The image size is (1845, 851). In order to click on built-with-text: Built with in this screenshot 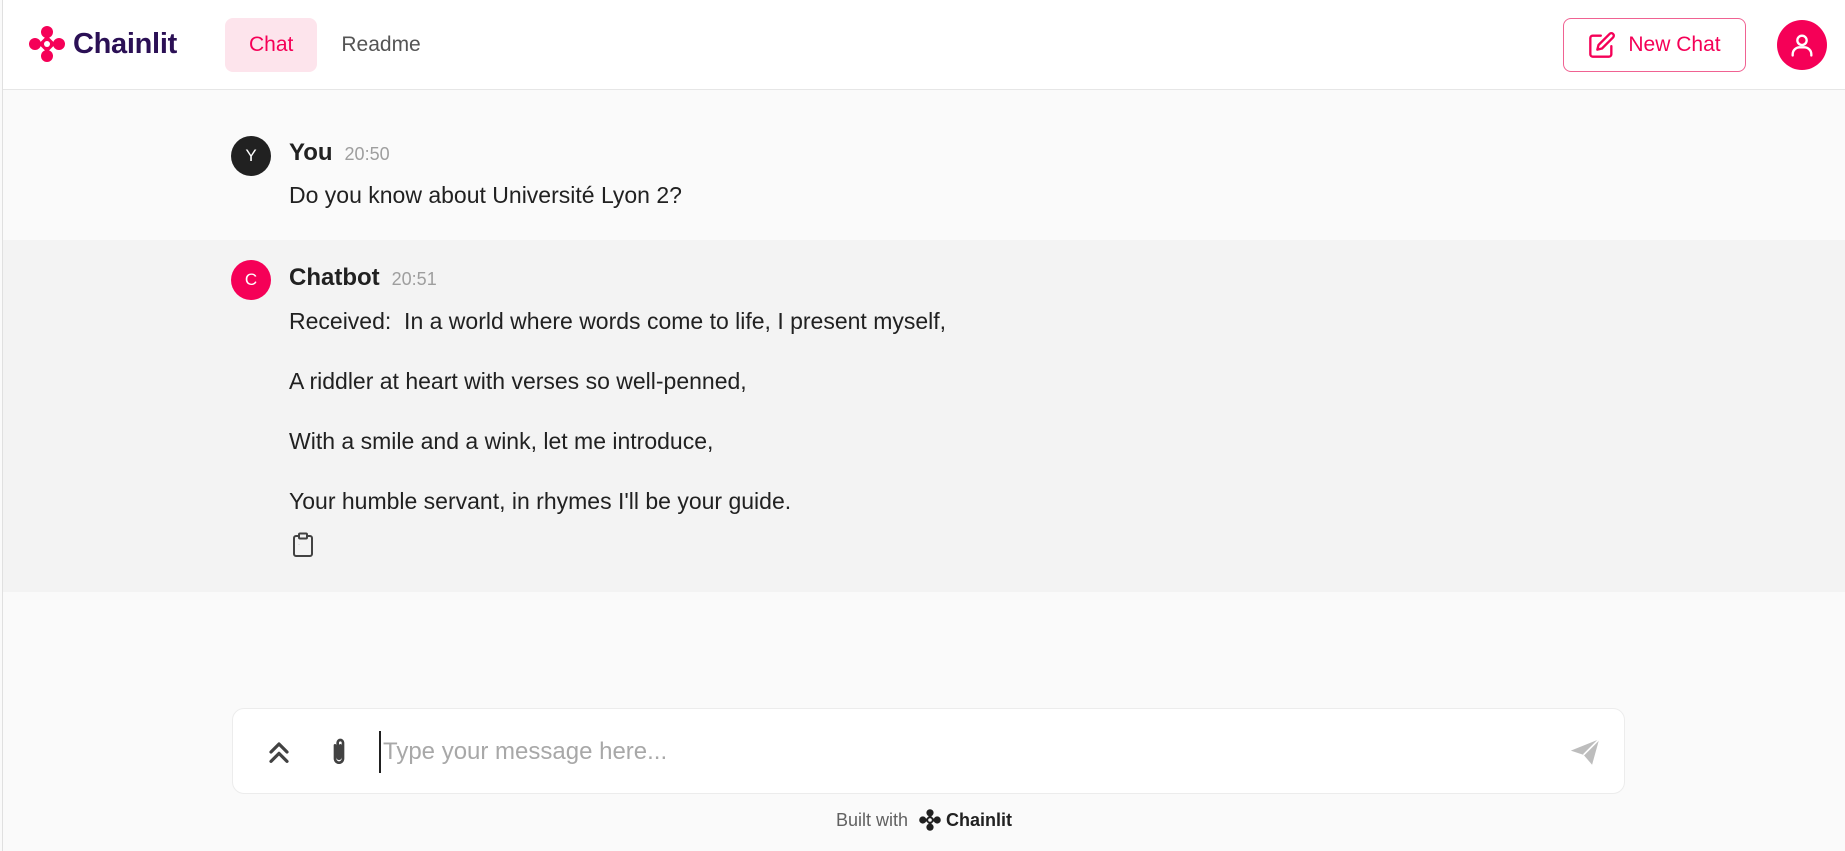, I will do `click(872, 819)`.